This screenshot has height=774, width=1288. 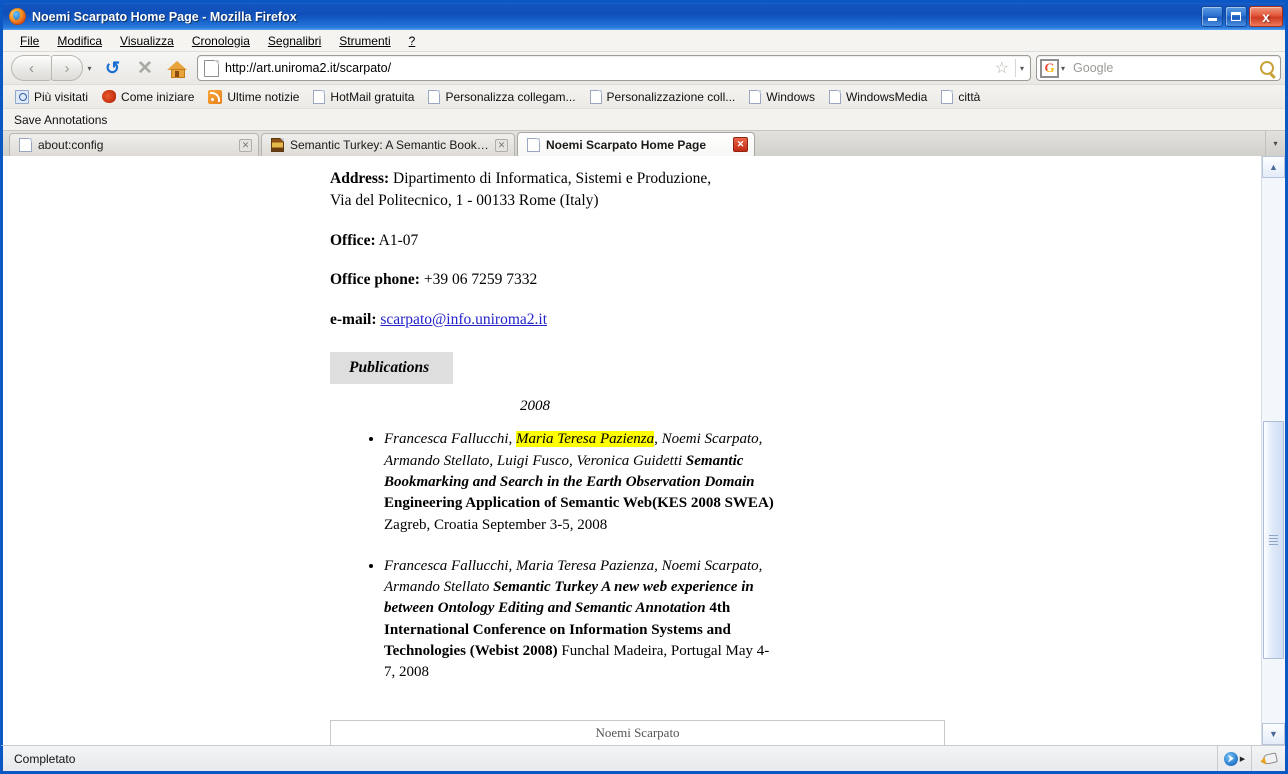 What do you see at coordinates (1242, 759) in the screenshot?
I see `chevron-right-icon: ▶` at bounding box center [1242, 759].